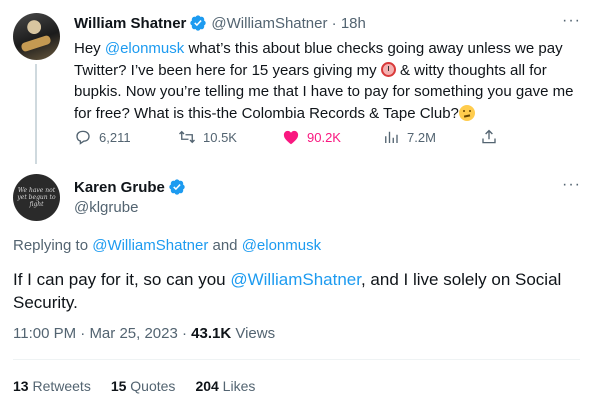 The width and height of the screenshot is (593, 408). Describe the element at coordinates (211, 333) in the screenshot. I see `views-count: 43.1K` at that location.